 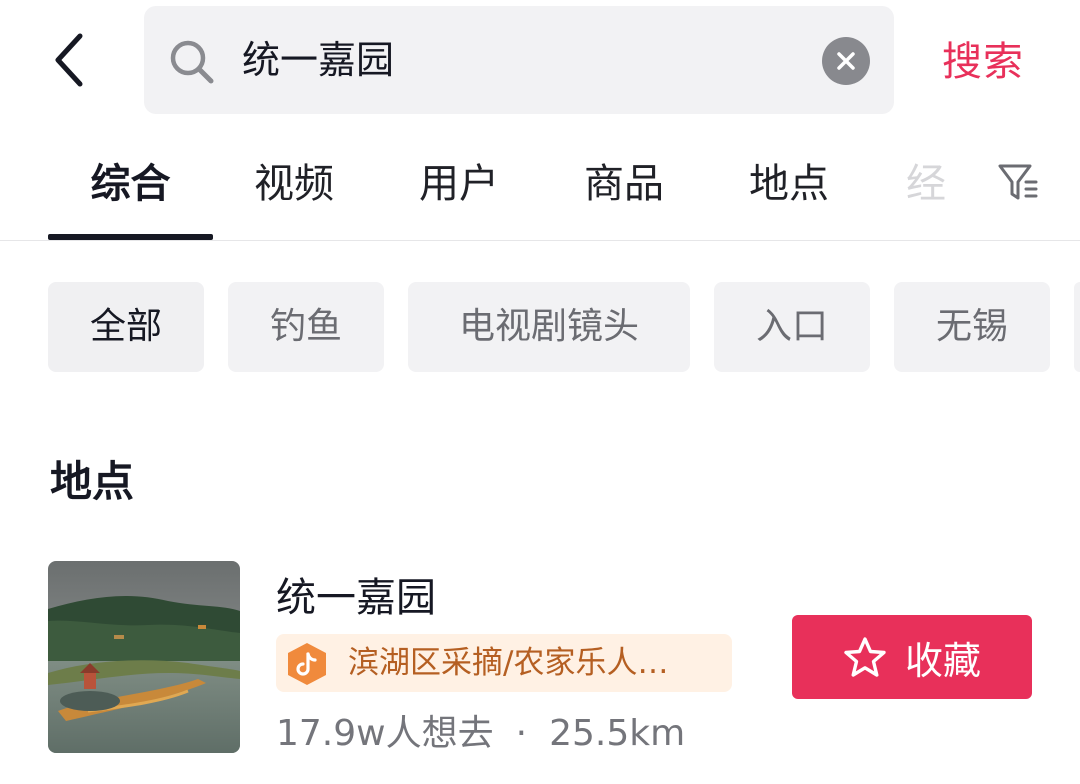 I want to click on chip-fishing: 钓鱼, so click(x=306, y=327).